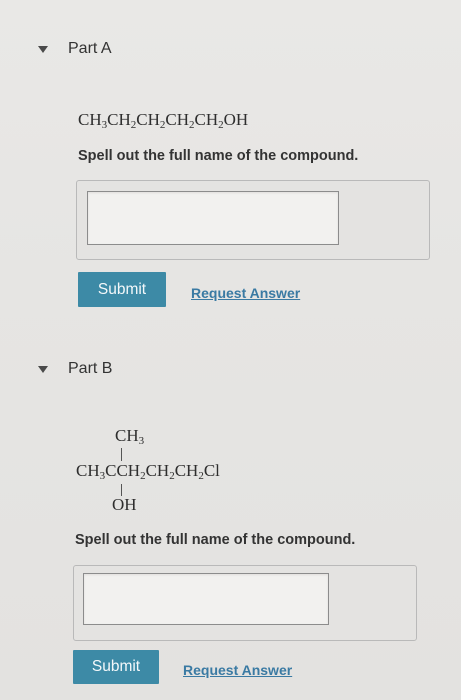 Image resolution: width=461 pixels, height=700 pixels. Describe the element at coordinates (206, 599) in the screenshot. I see `part-b-answer-input` at that location.